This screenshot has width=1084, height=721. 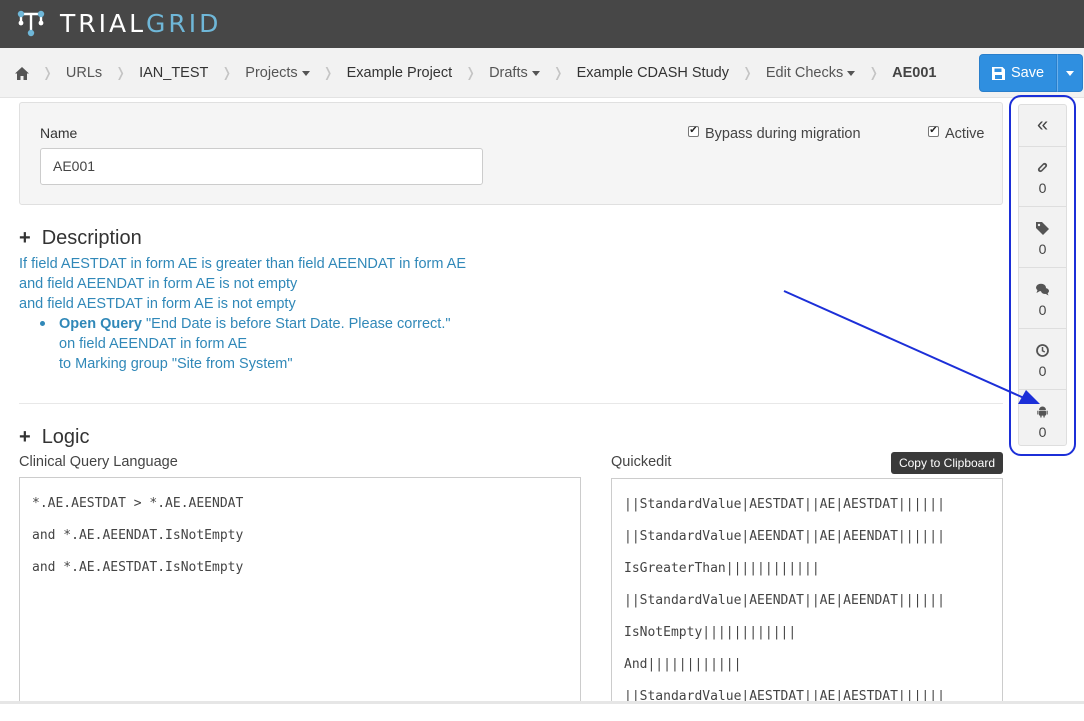 I want to click on code-line: and *.AE.AEENDAT.IsNotEmpty, so click(x=138, y=535).